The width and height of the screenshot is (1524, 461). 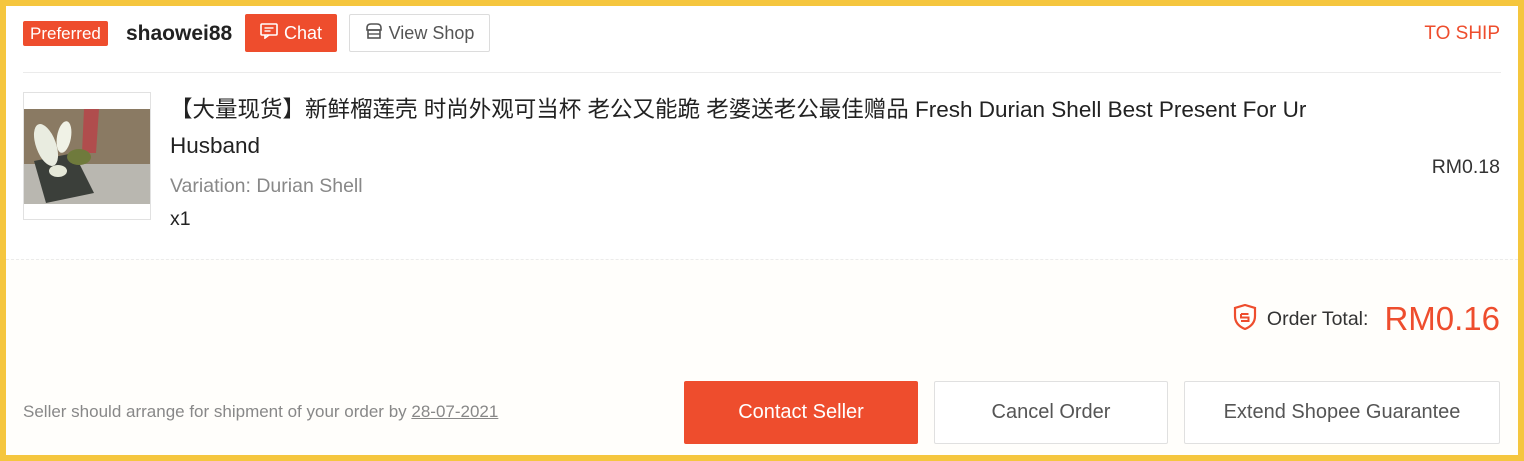 I want to click on preferred-badge: Preferred, so click(x=65, y=33).